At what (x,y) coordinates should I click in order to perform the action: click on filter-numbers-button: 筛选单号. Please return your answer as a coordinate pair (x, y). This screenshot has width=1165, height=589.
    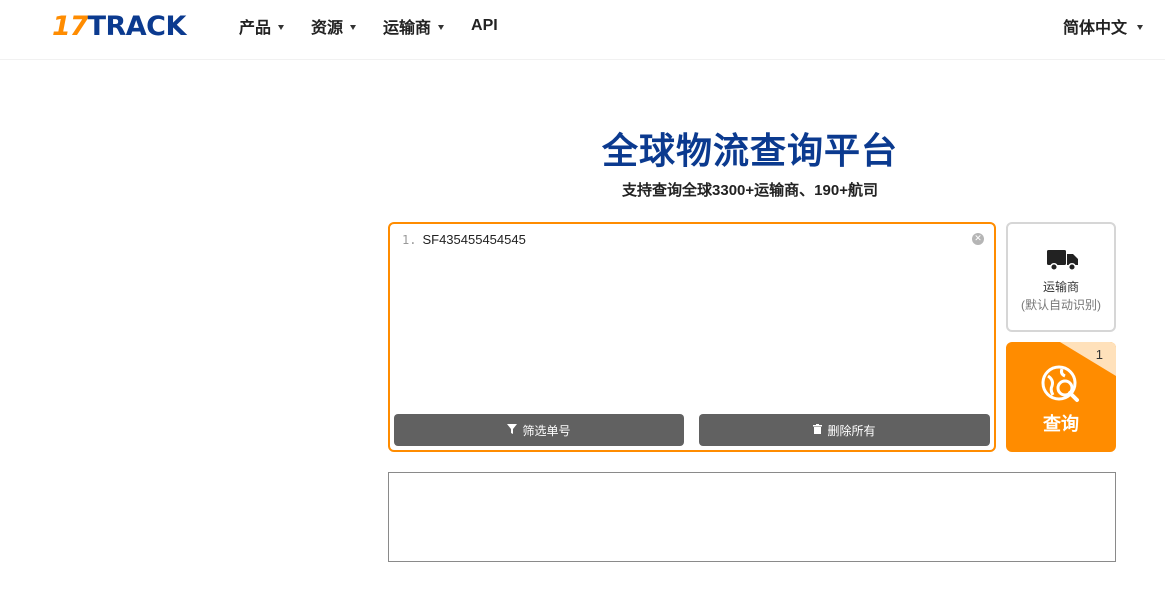
    Looking at the image, I should click on (539, 430).